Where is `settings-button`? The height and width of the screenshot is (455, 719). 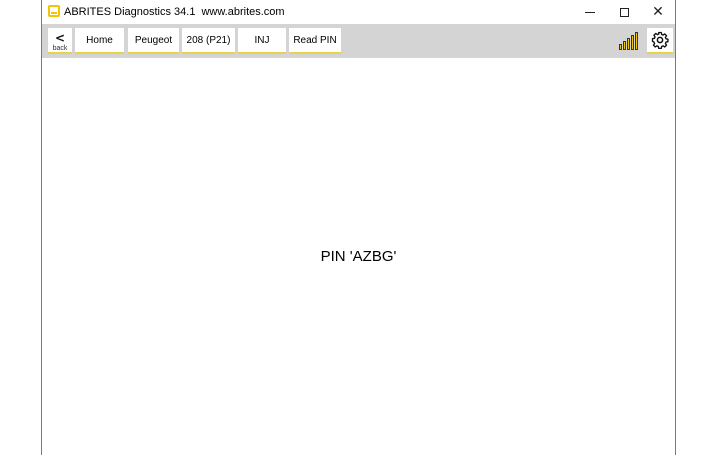 settings-button is located at coordinates (660, 41).